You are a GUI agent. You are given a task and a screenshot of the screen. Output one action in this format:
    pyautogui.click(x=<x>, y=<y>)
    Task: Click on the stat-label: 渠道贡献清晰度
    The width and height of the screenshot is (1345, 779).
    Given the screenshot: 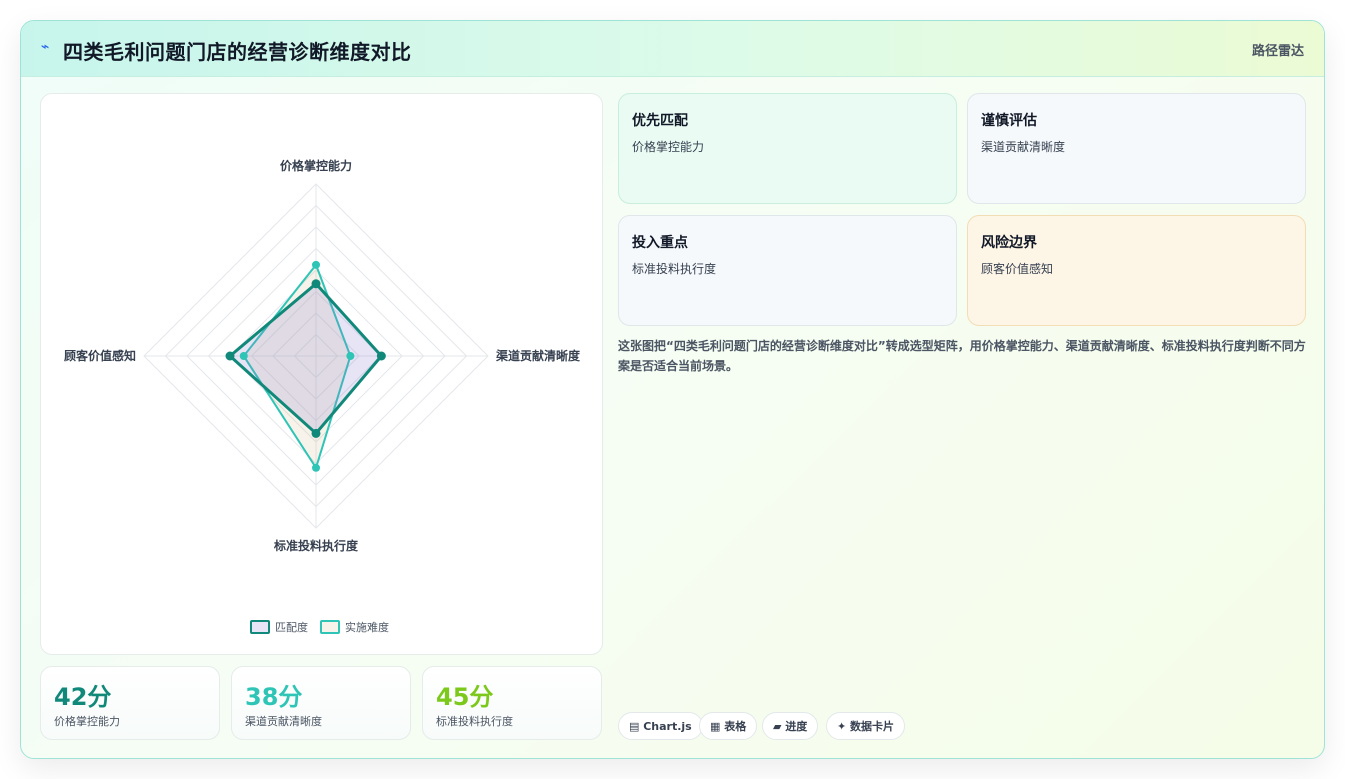 What is the action you would take?
    pyautogui.click(x=283, y=721)
    